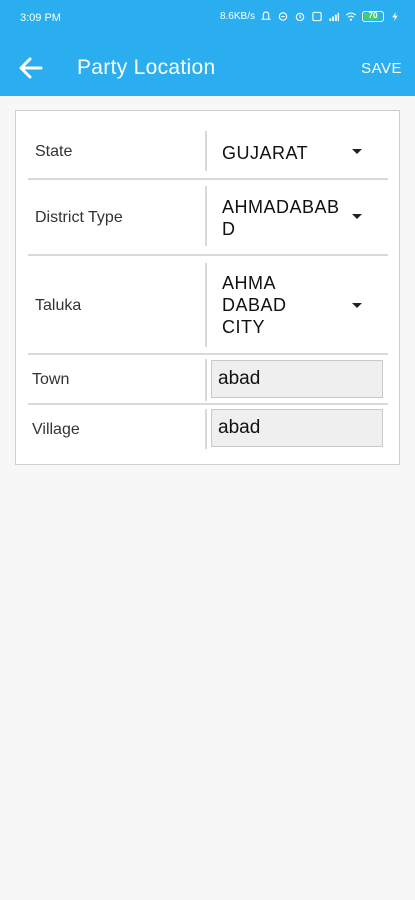 The height and width of the screenshot is (900, 415). Describe the element at coordinates (298, 219) in the screenshot. I see `district-dropdown: AHMADABAB D` at that location.